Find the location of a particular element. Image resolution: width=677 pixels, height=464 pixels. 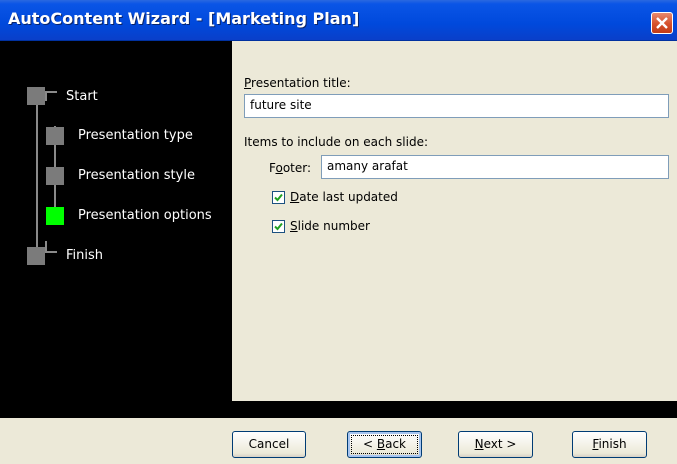

footer-separator is located at coordinates (338, 409).